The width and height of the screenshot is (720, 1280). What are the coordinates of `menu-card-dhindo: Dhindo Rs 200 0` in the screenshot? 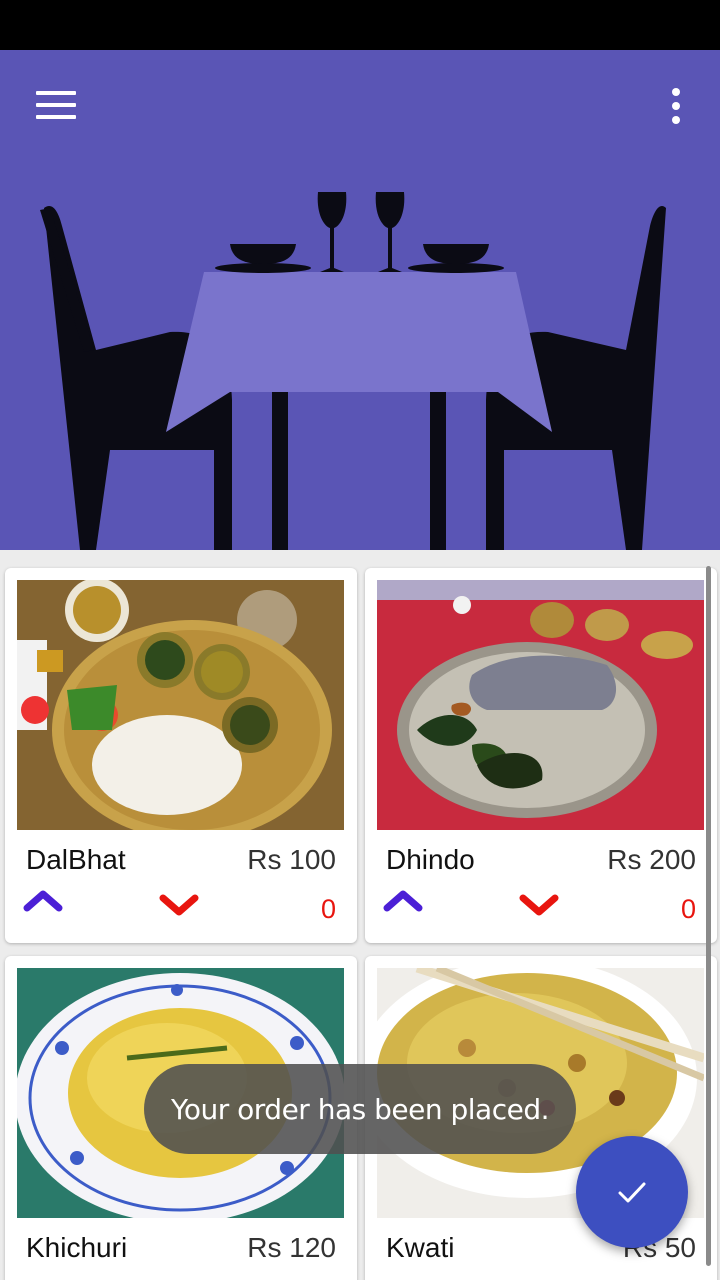 It's located at (541, 755).